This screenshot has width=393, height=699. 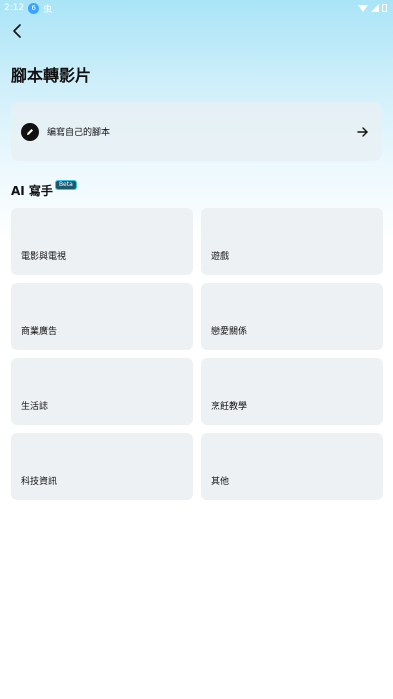 I want to click on pen-icon, so click(x=30, y=131).